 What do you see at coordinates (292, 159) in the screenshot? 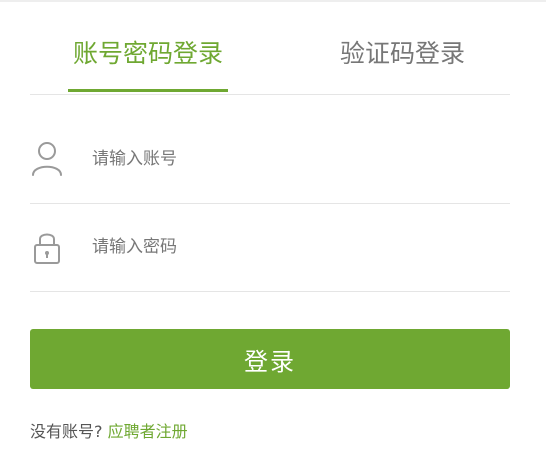
I see `account-input` at bounding box center [292, 159].